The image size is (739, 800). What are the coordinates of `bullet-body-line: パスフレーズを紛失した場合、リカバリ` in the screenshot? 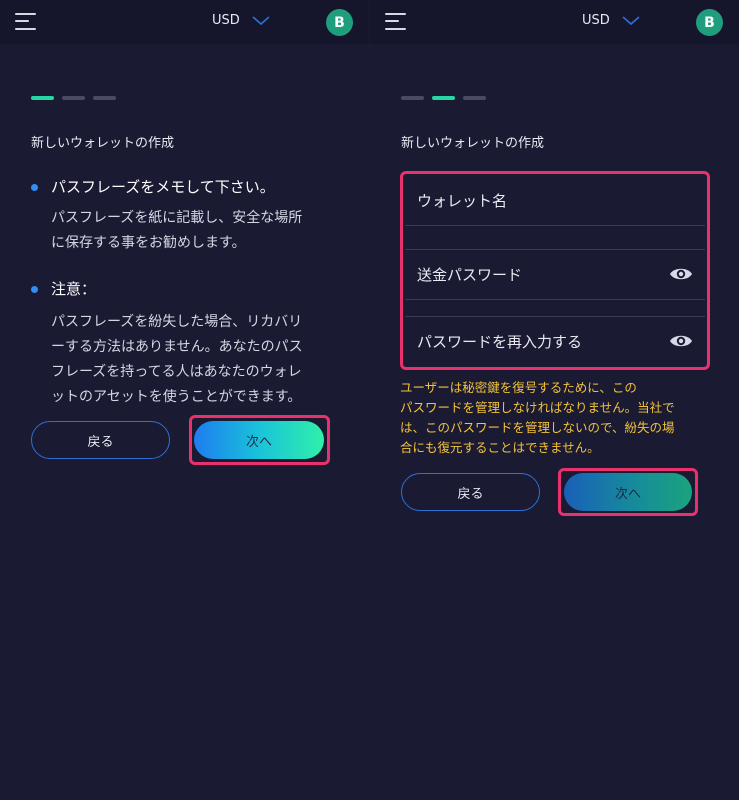 It's located at (177, 322).